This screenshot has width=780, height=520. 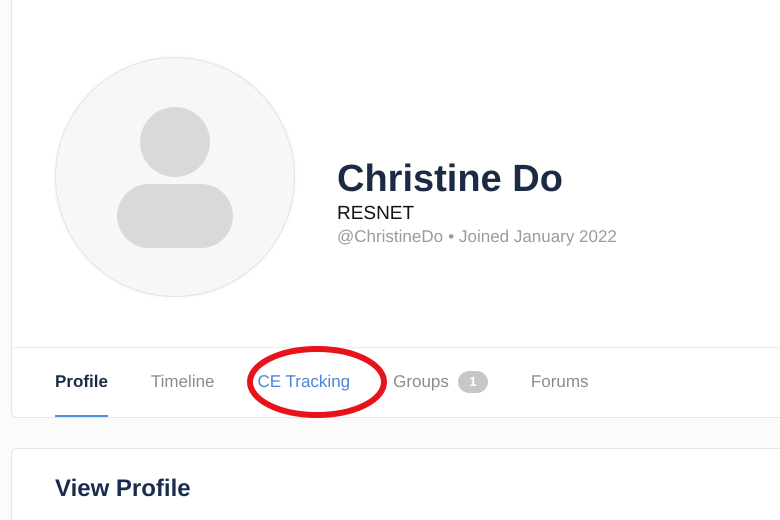 I want to click on tab: Forums, so click(x=559, y=382).